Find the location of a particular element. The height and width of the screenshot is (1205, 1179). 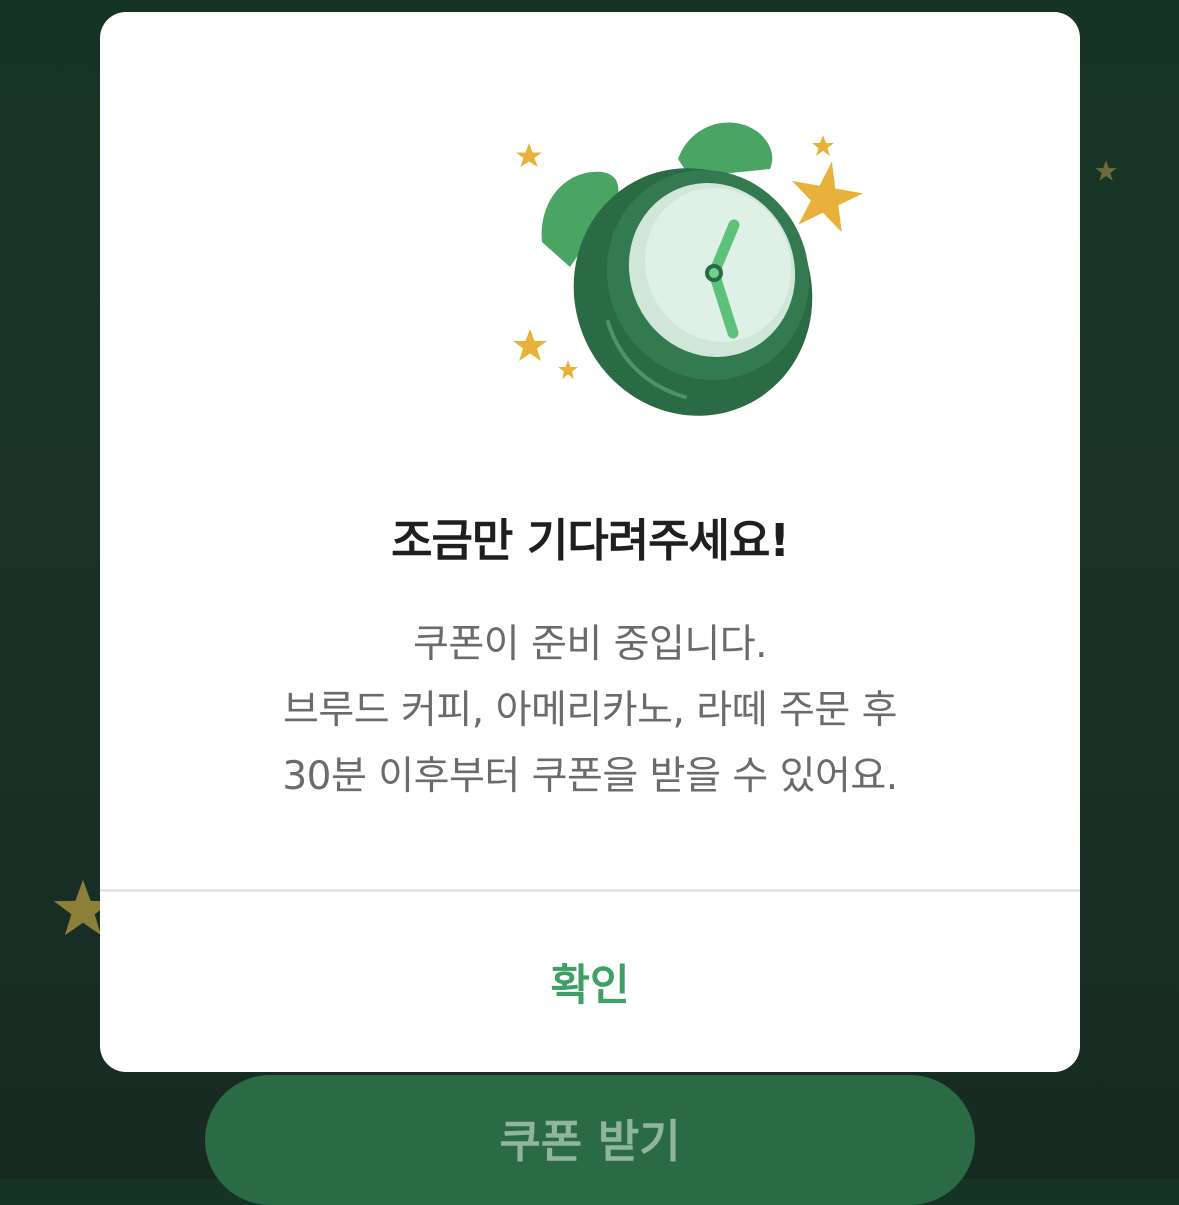

dialog-title: 조금만 기다려주세요! is located at coordinates (590, 540).